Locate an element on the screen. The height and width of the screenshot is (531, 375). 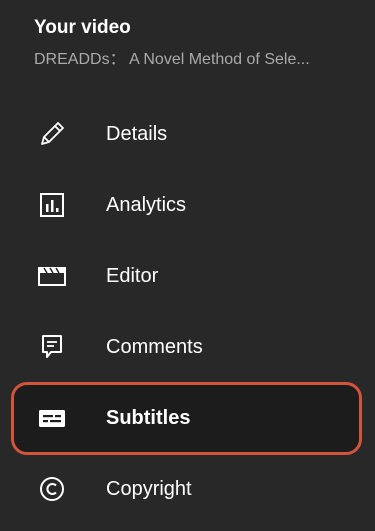
clapperboard-icon is located at coordinates (52, 276).